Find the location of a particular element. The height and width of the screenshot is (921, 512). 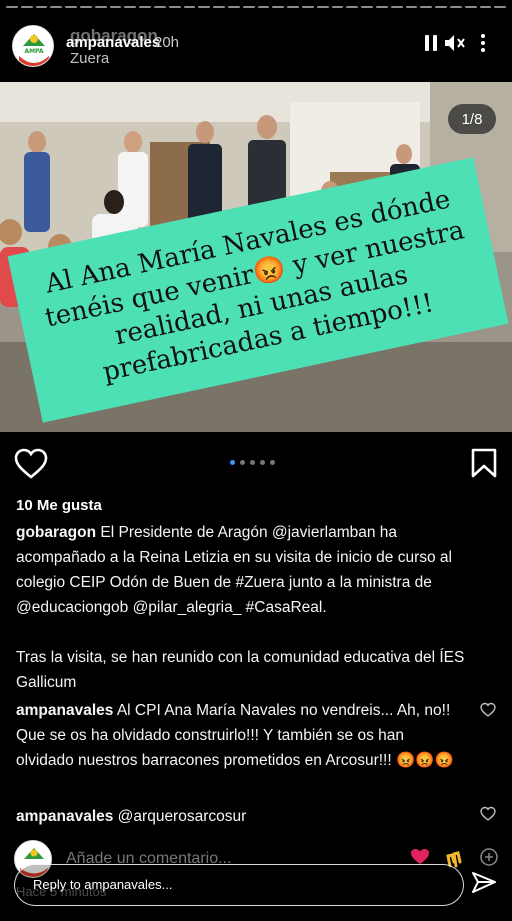

post-actions is located at coordinates (256, 464).